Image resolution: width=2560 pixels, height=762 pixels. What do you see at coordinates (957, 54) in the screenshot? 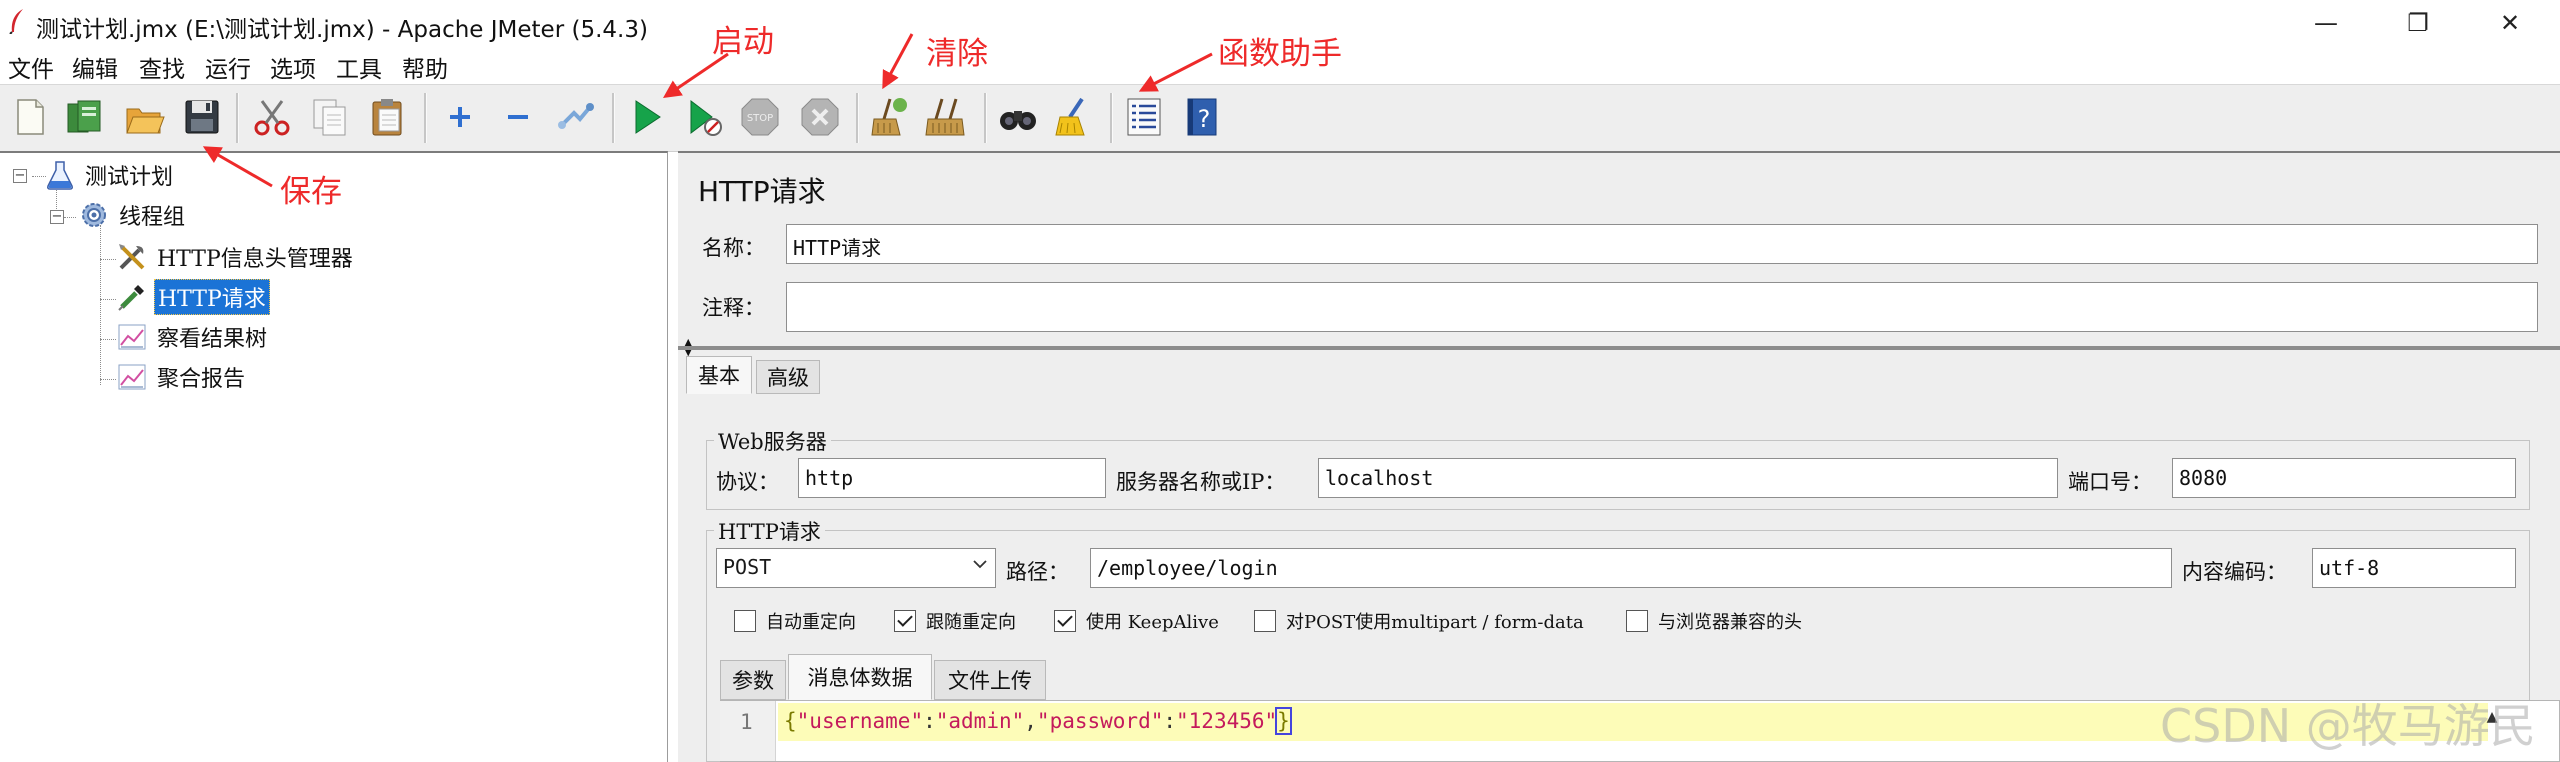
I see `annotation-clear: 清除` at bounding box center [957, 54].